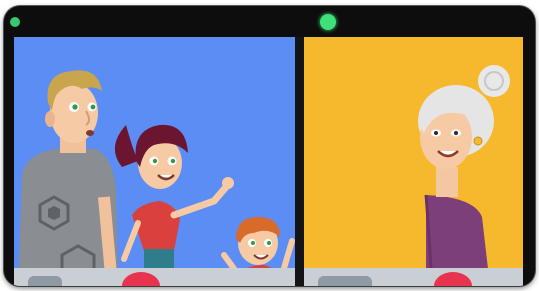 Image resolution: width=539 pixels, height=291 pixels. Describe the element at coordinates (299, 161) in the screenshot. I see `panel-divider` at that location.